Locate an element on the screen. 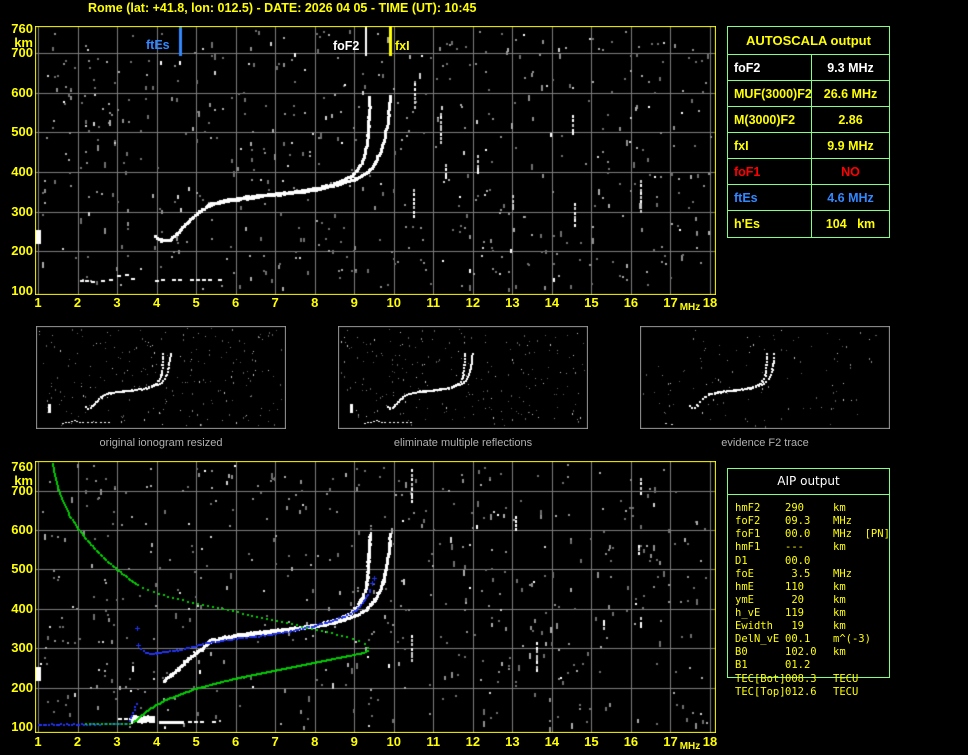 The image size is (968, 755). table-row: TEC[Bot] 008.3 TECU is located at coordinates (814, 679).